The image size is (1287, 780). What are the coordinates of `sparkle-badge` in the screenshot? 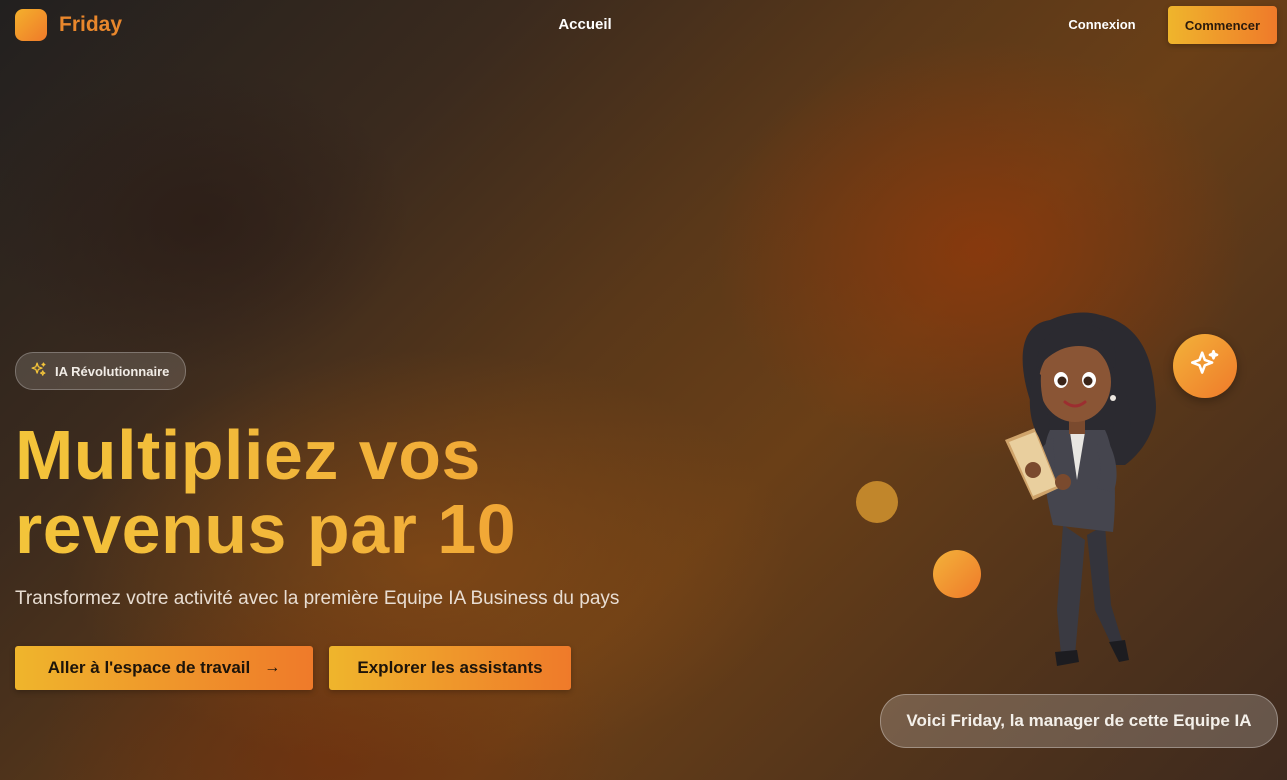 It's located at (1205, 366).